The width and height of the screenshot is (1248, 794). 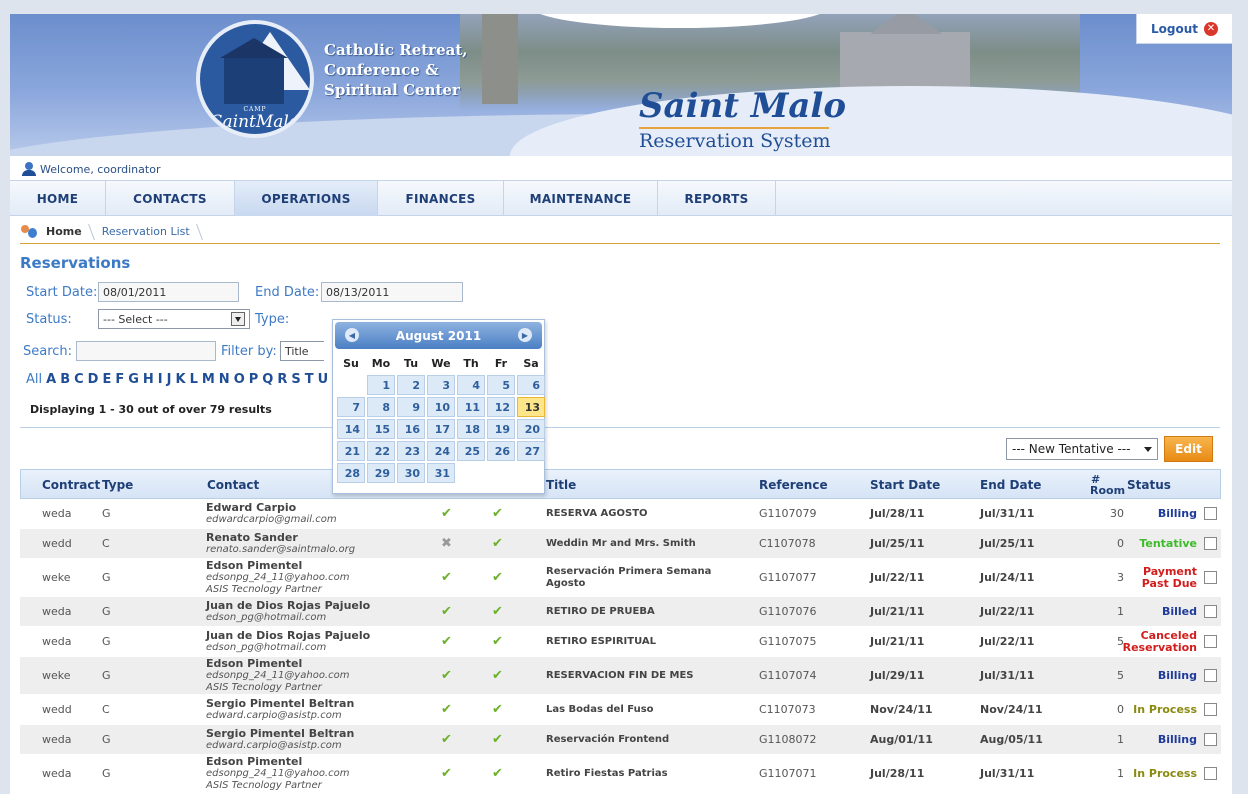 What do you see at coordinates (351, 407) in the screenshot?
I see `calendar-day: 7` at bounding box center [351, 407].